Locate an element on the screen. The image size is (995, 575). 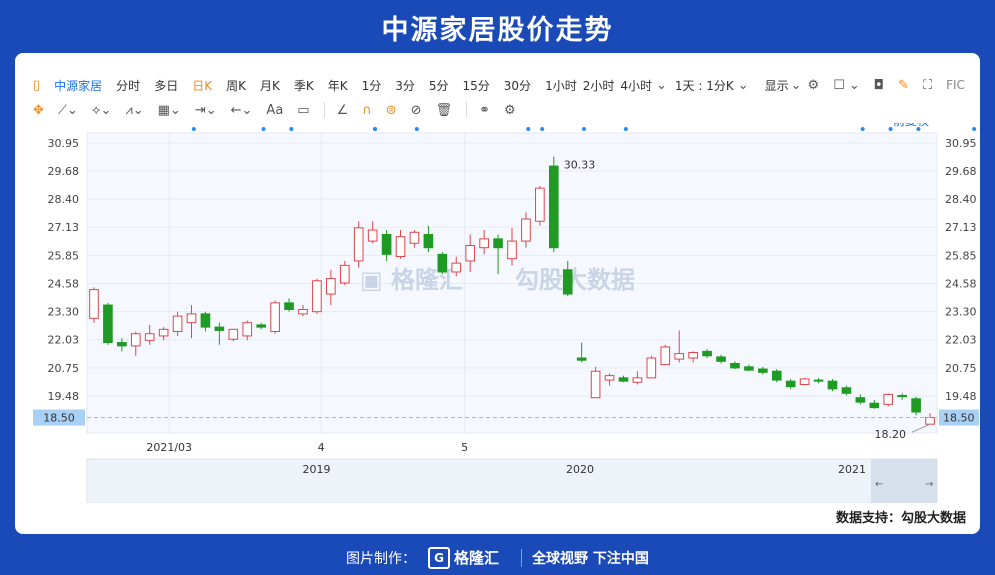
navigator is located at coordinates (512, 481).